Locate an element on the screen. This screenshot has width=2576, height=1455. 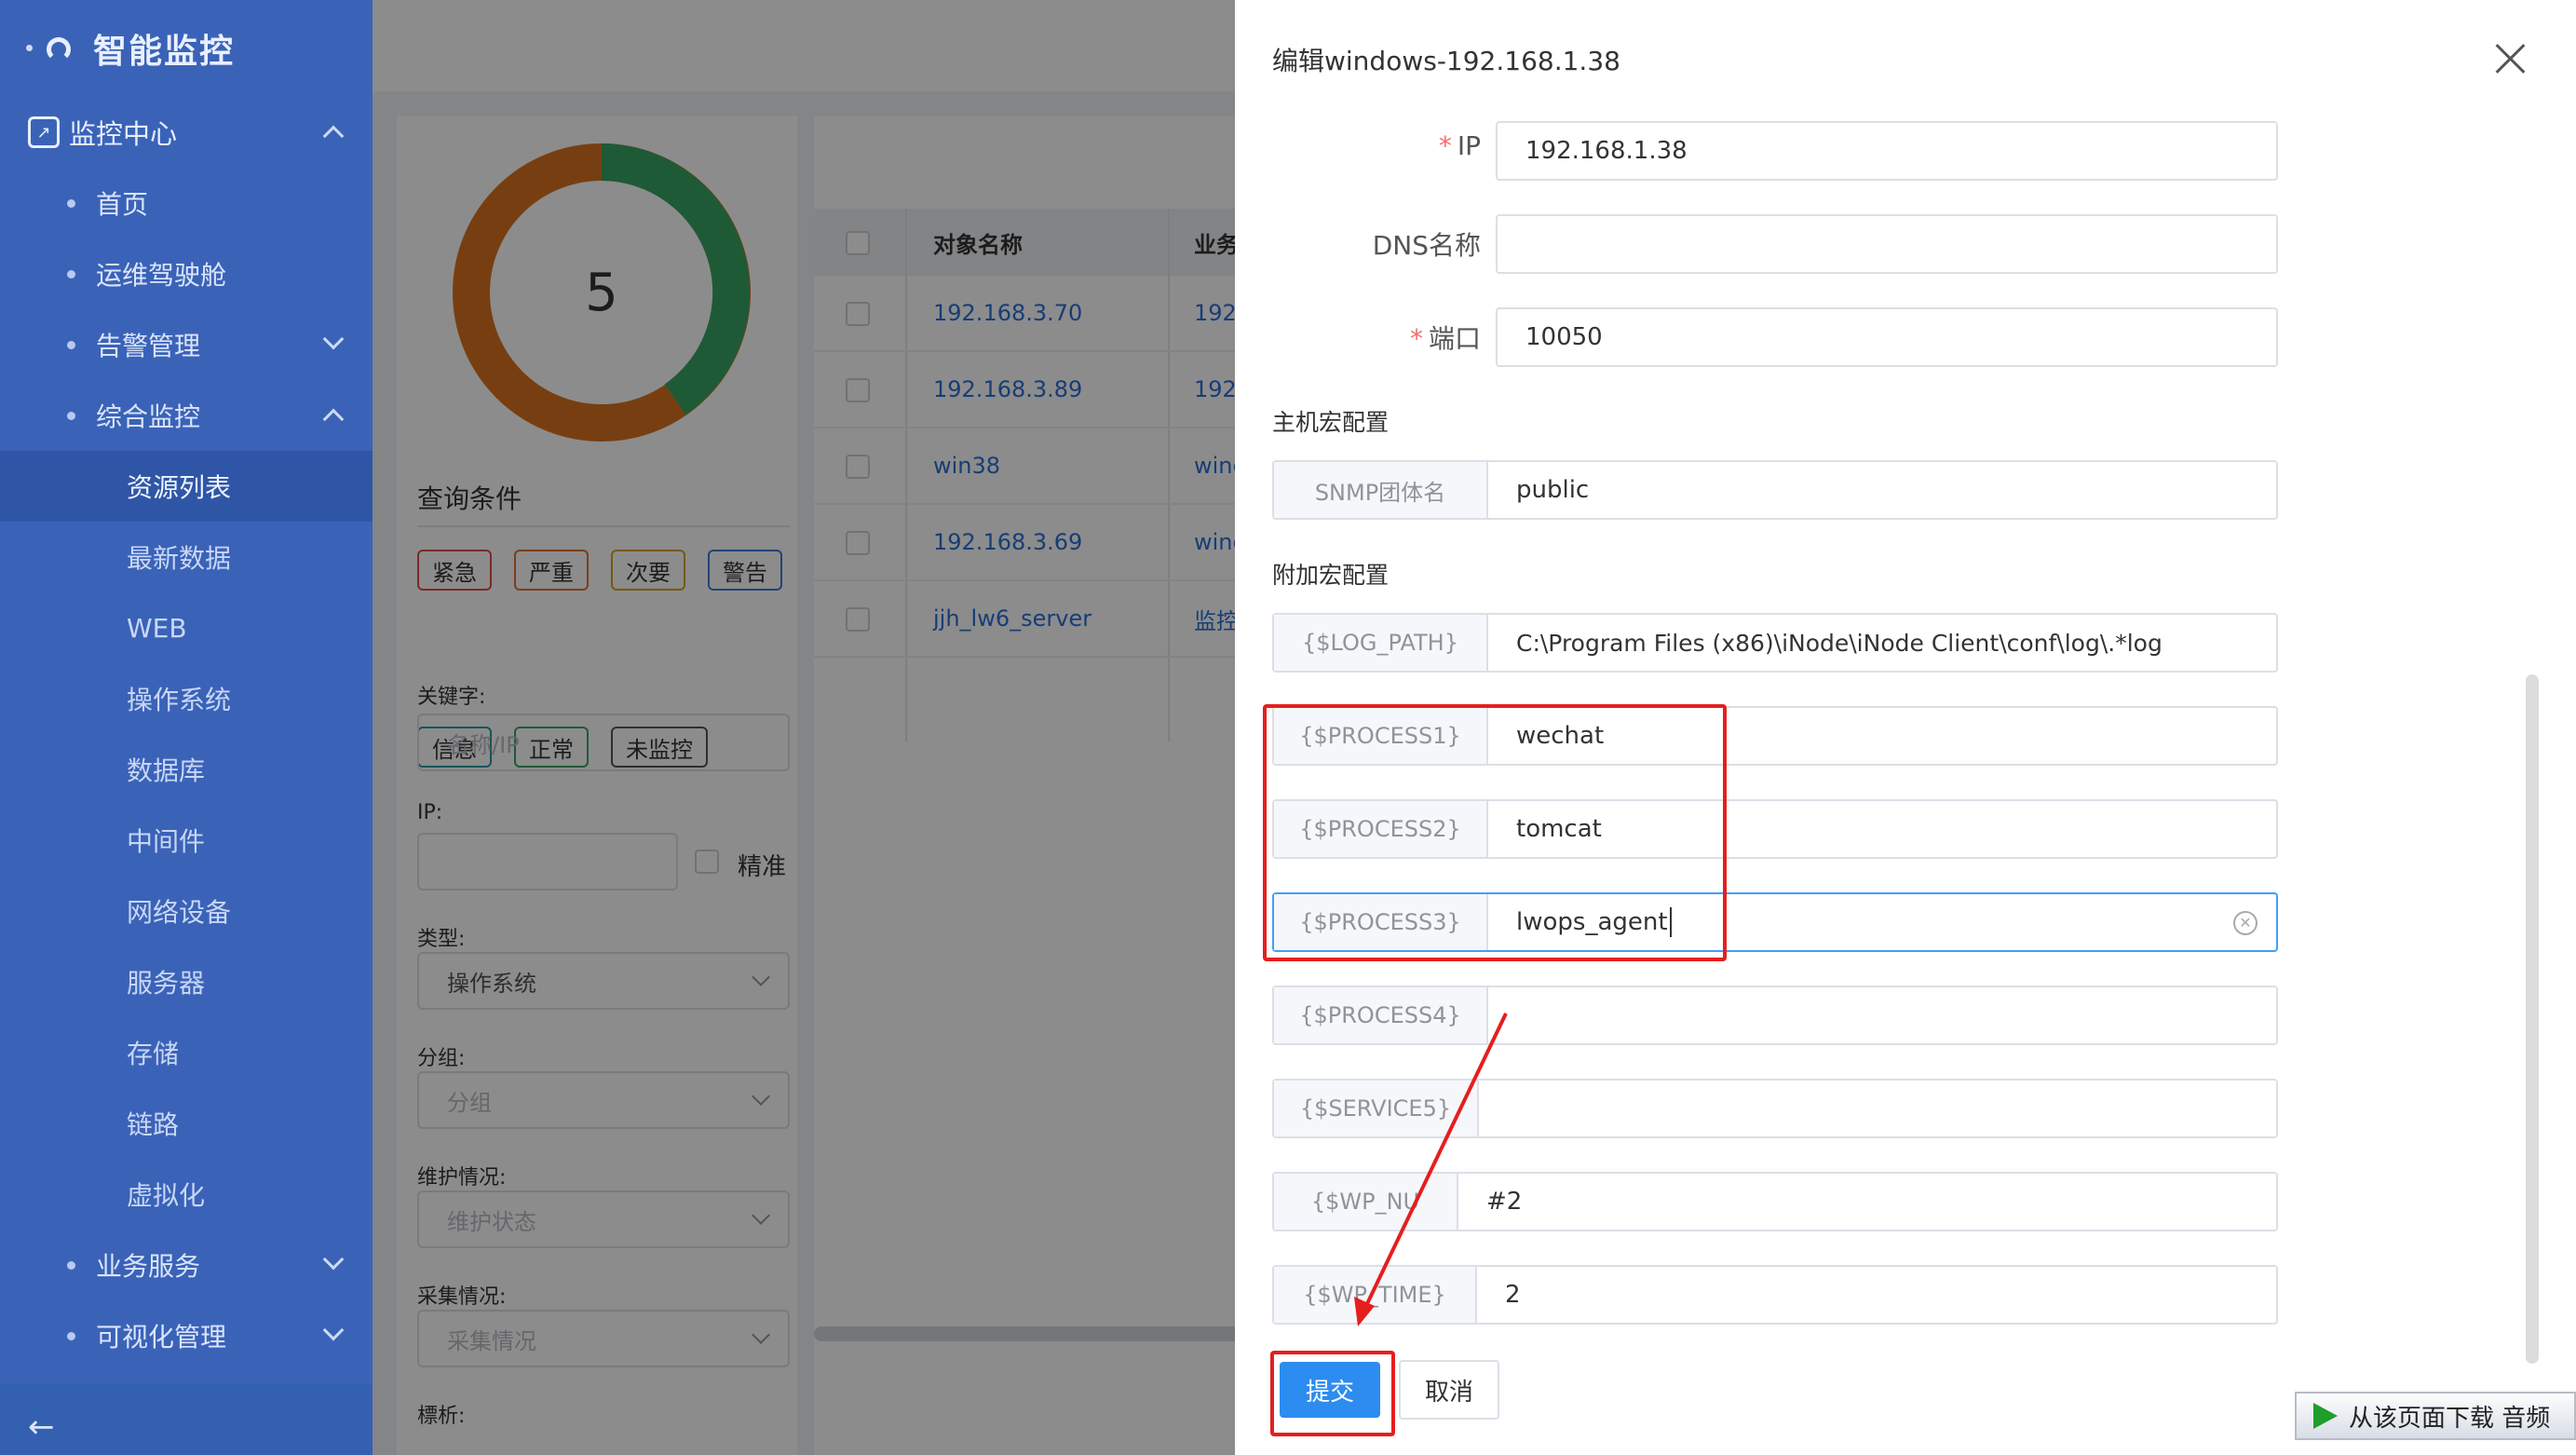
sidebar-item-home: 首页 is located at coordinates (186, 203).